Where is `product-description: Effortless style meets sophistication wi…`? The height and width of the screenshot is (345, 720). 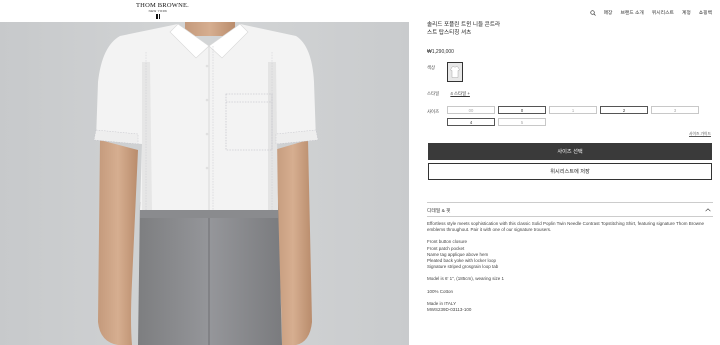 product-description: Effortless style meets sophistication wi… is located at coordinates (567, 267).